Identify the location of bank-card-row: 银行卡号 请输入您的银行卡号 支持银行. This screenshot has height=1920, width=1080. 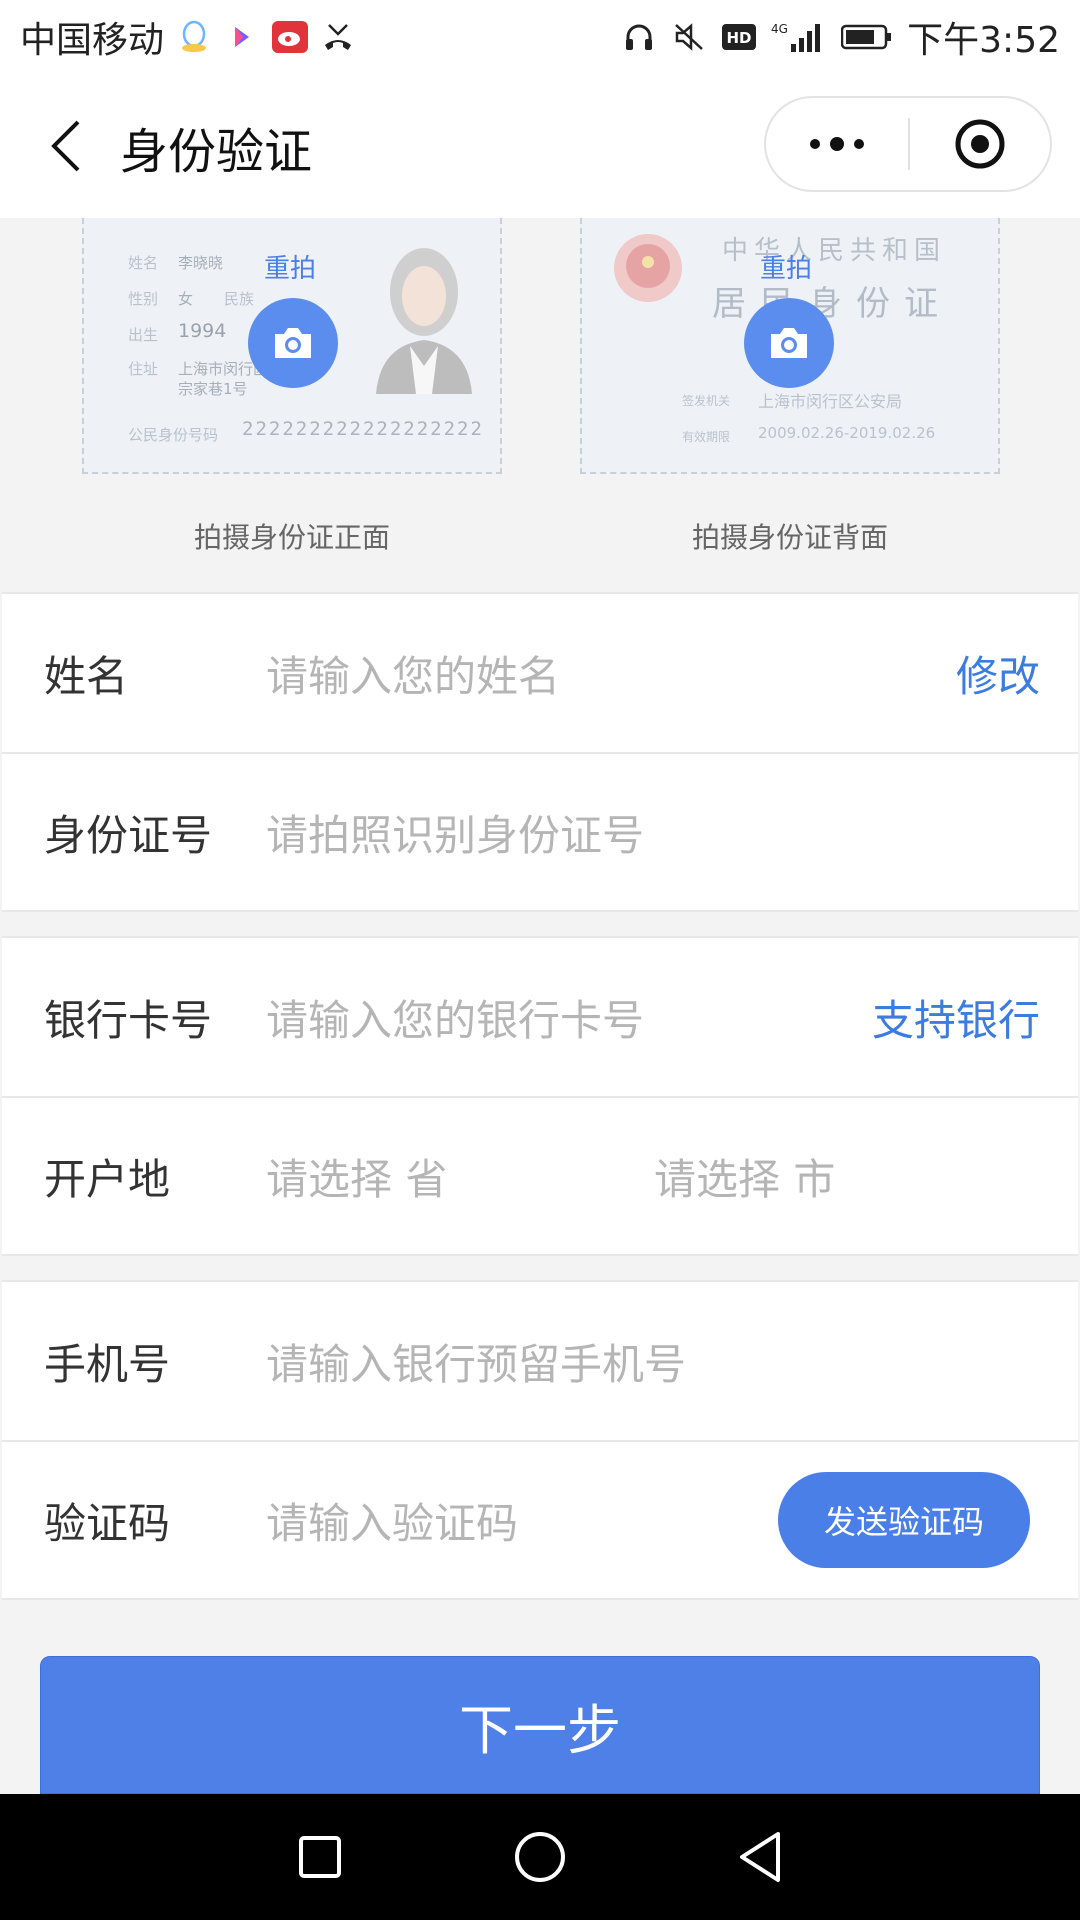
(540, 1017).